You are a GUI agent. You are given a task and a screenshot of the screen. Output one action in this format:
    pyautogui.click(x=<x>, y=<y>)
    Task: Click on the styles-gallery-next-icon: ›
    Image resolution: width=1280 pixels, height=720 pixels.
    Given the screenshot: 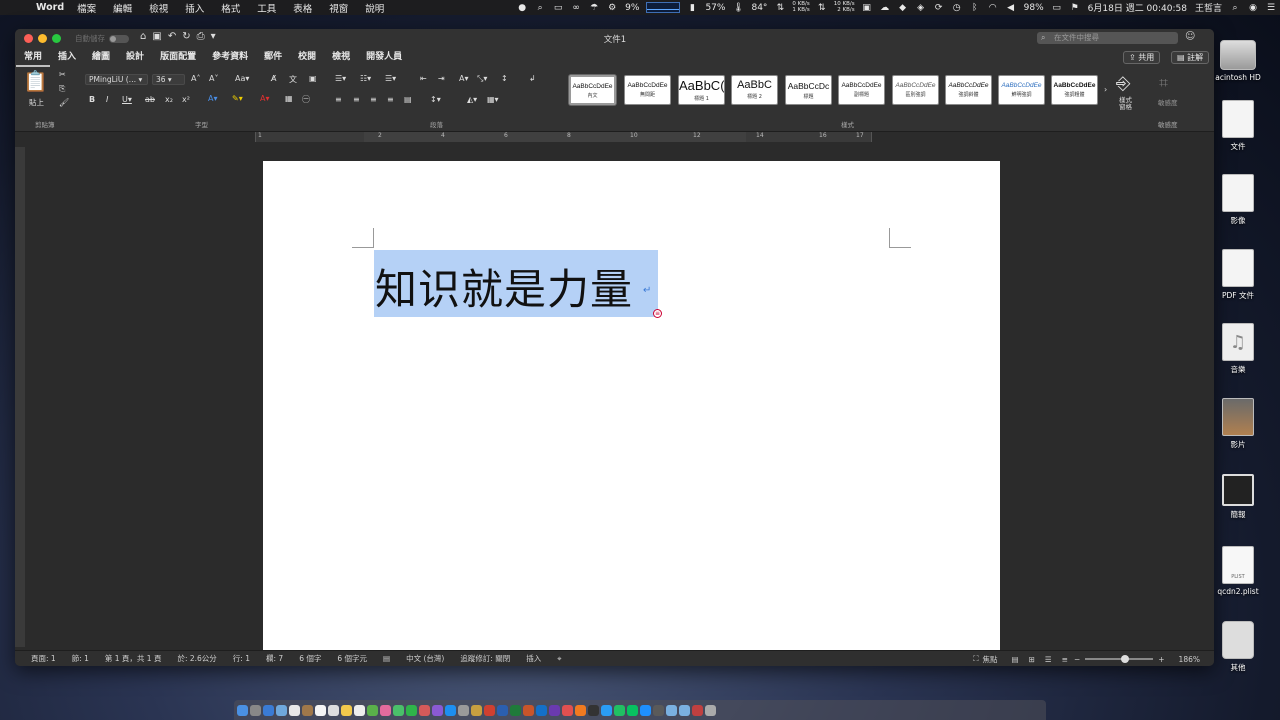 What is the action you would take?
    pyautogui.click(x=1105, y=89)
    